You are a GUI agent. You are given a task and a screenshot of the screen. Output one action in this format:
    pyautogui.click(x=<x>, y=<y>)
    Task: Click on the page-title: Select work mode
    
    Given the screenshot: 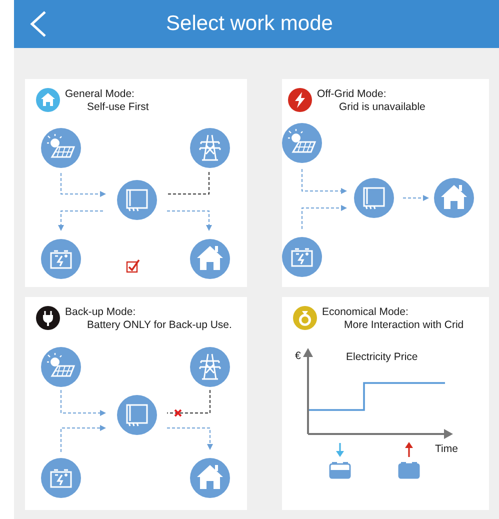 What is the action you would take?
    pyautogui.click(x=249, y=24)
    